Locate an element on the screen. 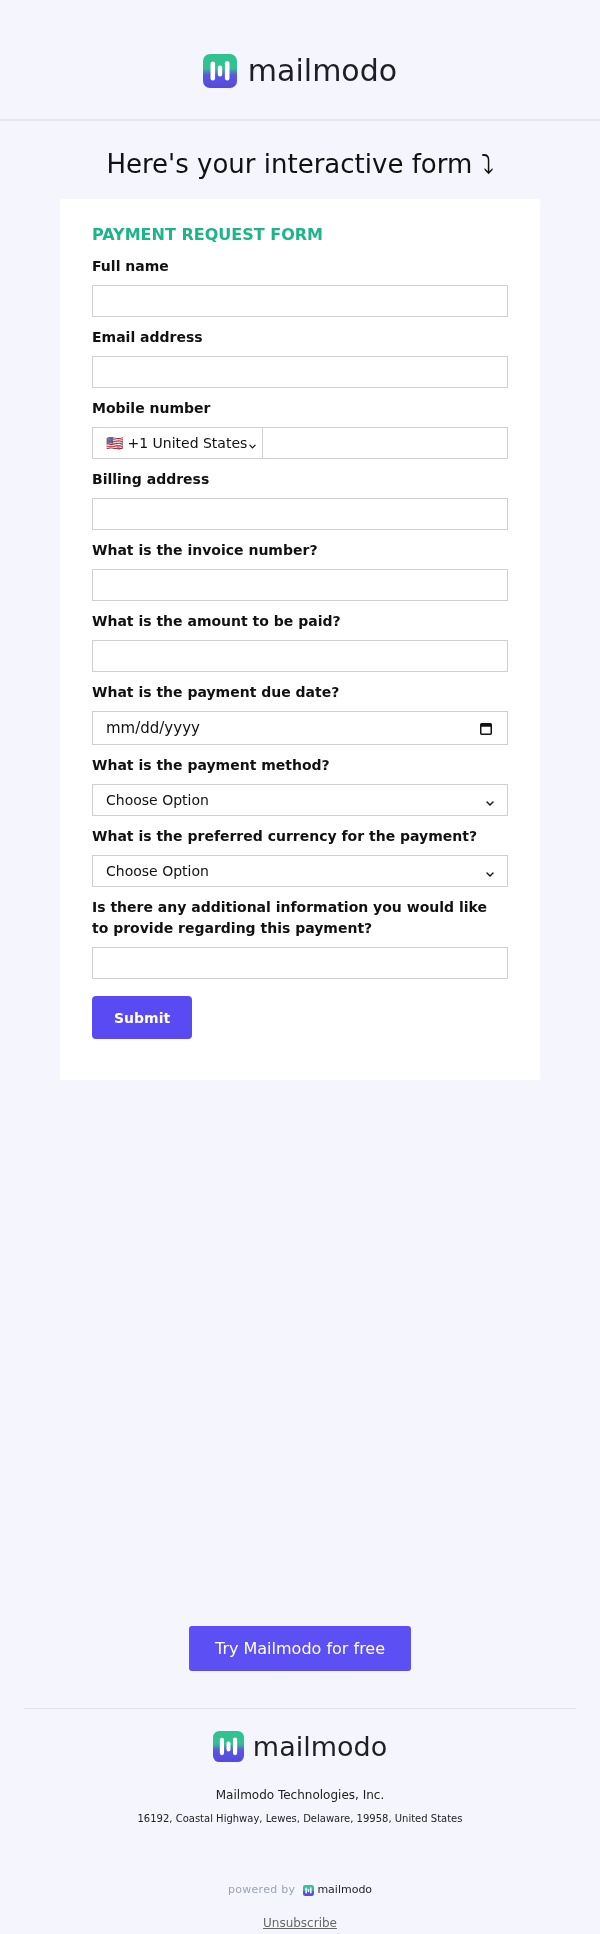 This screenshot has width=600, height=1934. company-address: 16192, Coastal Highway, Lewes, Delaware, 19958, United States is located at coordinates (300, 1818).